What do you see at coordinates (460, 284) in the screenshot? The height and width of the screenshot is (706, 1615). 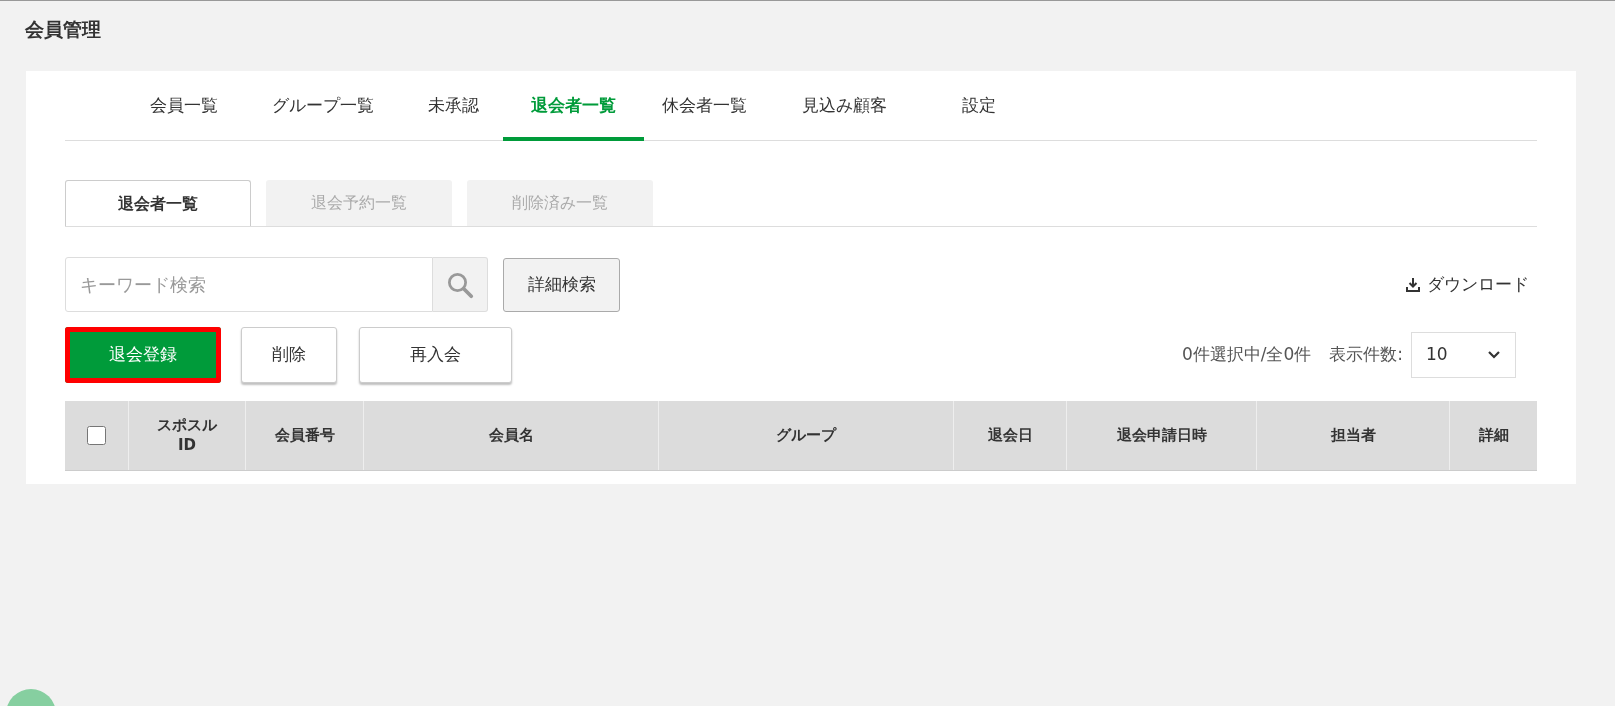 I see `search-icon` at bounding box center [460, 284].